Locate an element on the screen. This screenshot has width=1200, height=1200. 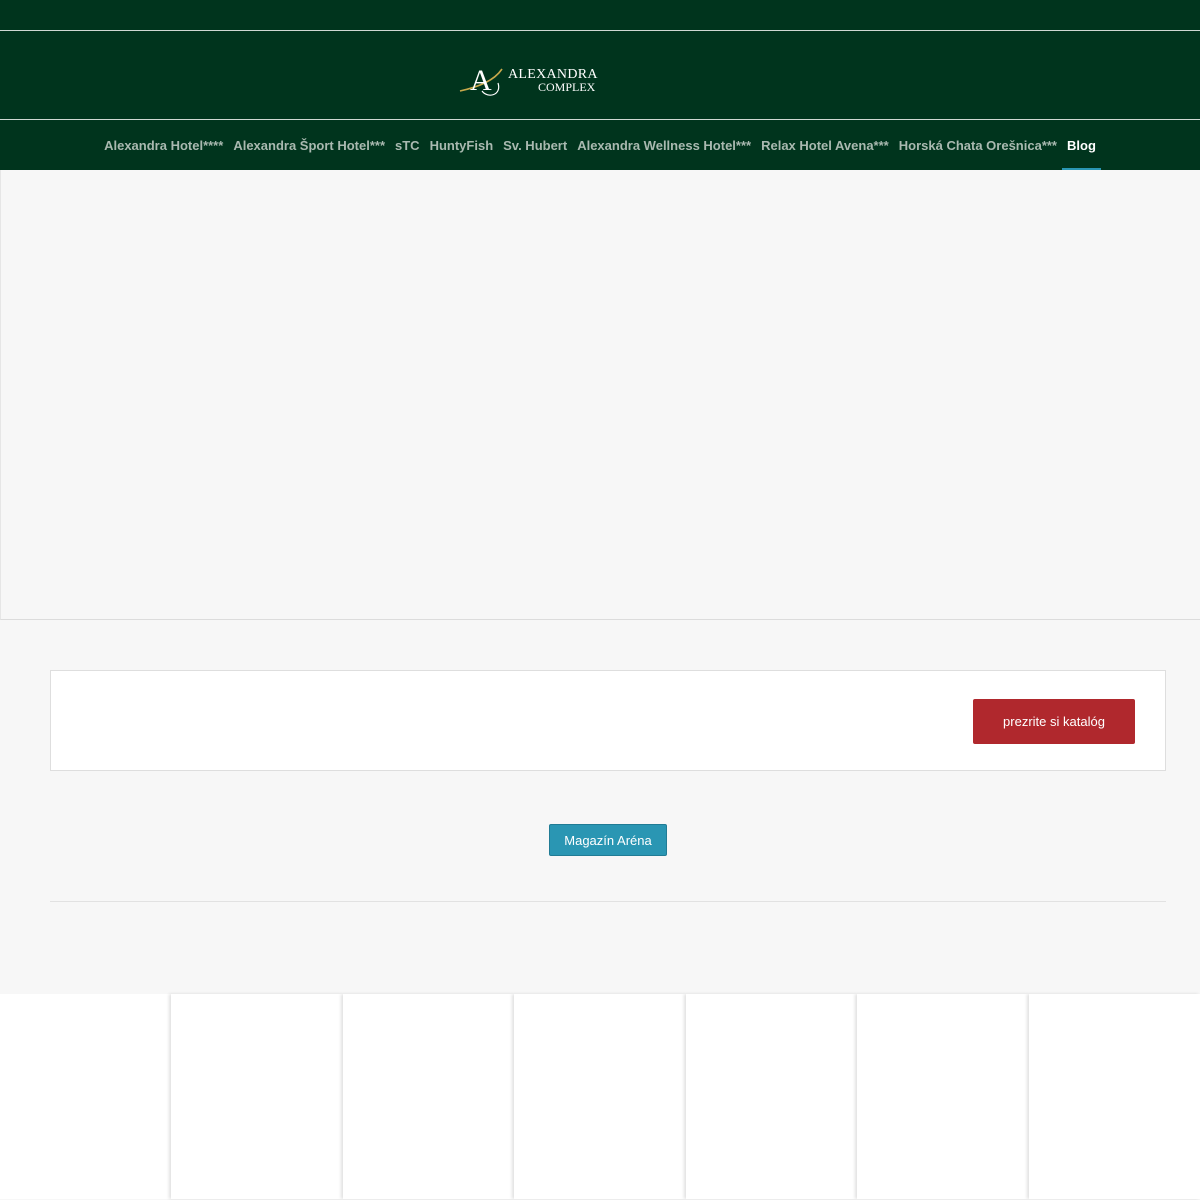
top-bar is located at coordinates (600, 15).